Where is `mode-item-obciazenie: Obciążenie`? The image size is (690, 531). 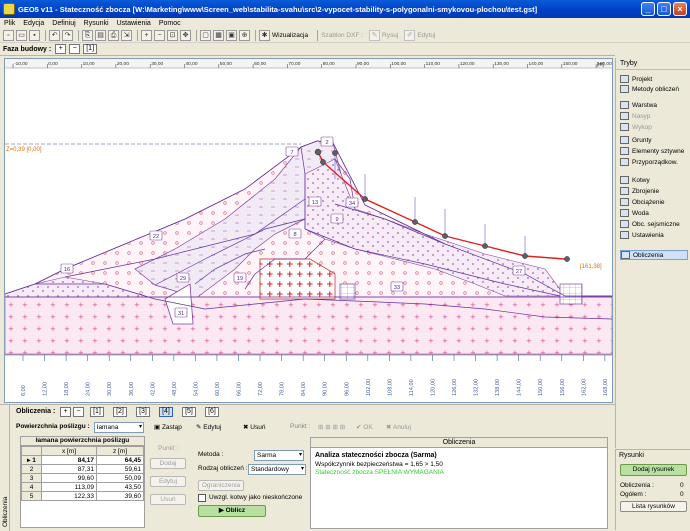
mode-item-obciazenie: Obciążenie is located at coordinates (654, 202).